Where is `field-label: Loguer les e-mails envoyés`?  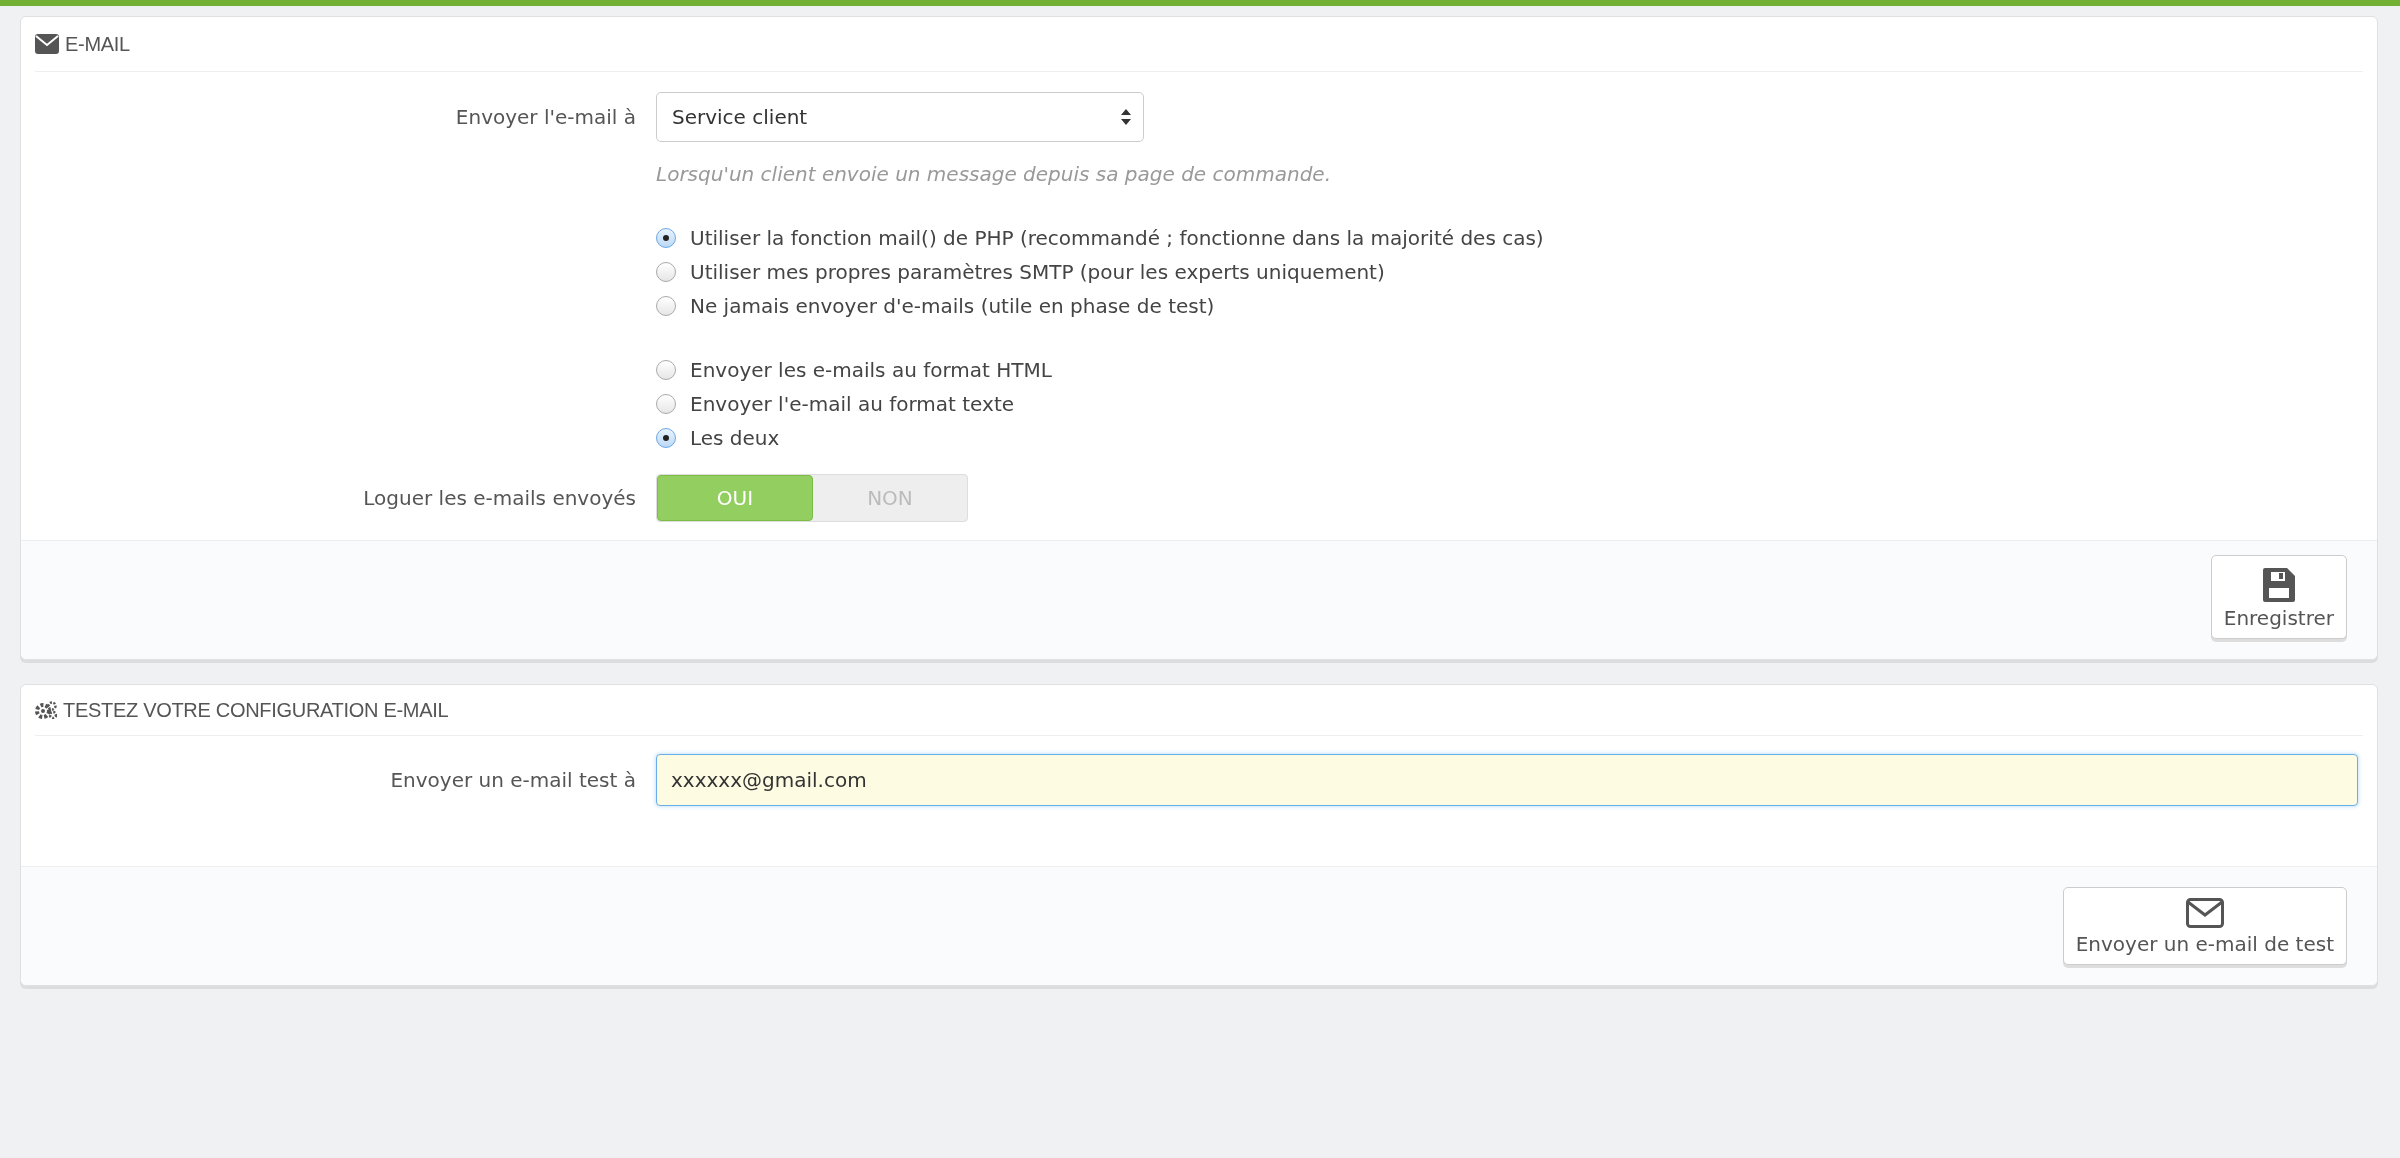 field-label: Loguer les e-mails envoyés is located at coordinates (499, 498).